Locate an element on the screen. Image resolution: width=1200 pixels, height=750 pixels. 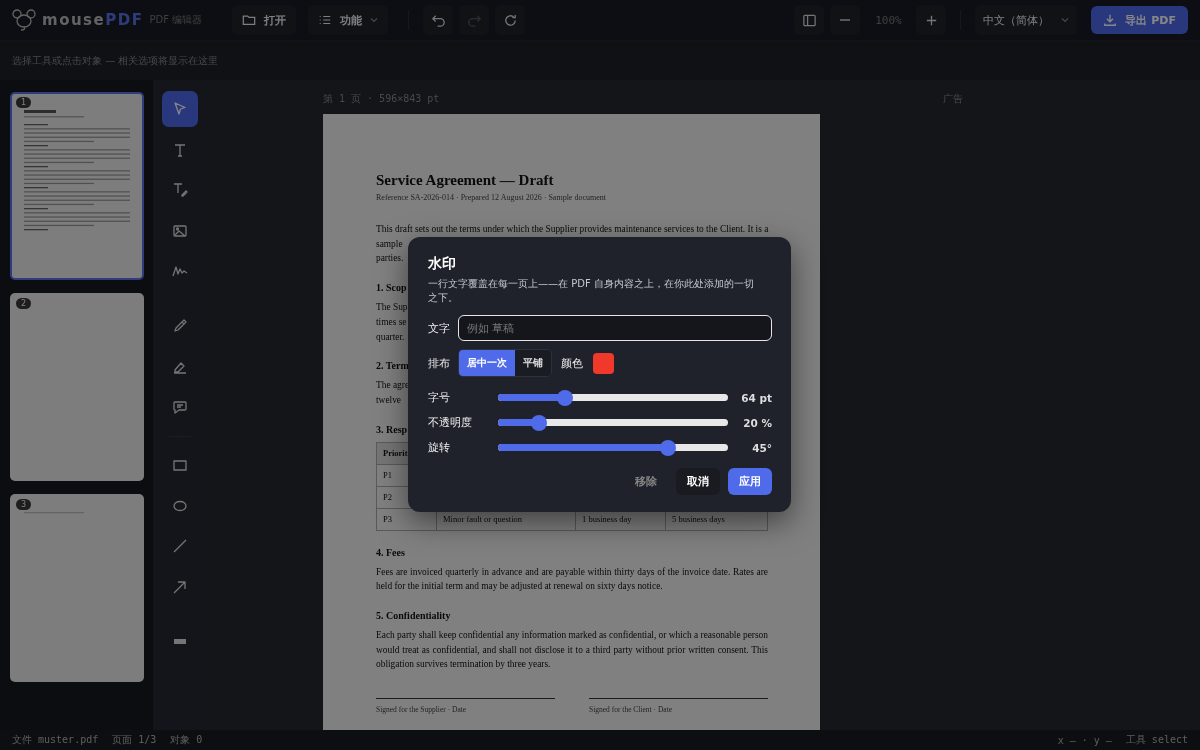
file-name: 文件 muster.pdf is located at coordinates (55, 740).